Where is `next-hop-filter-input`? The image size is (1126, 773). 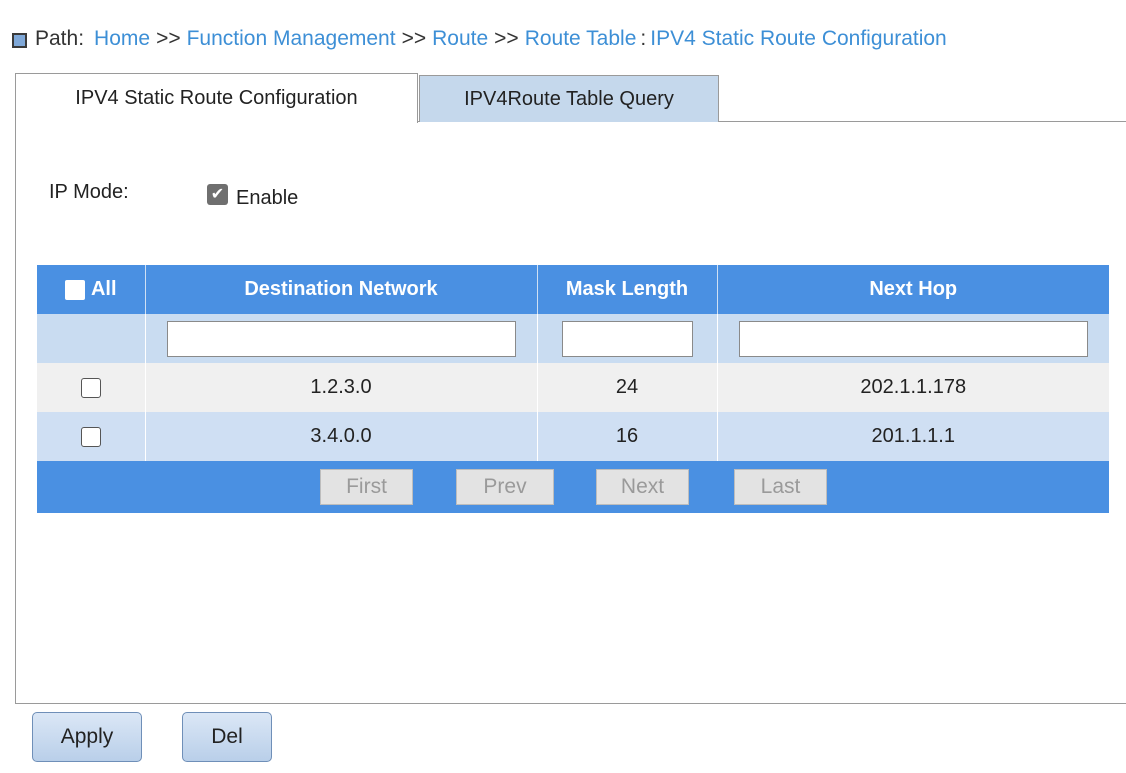
next-hop-filter-input is located at coordinates (913, 338).